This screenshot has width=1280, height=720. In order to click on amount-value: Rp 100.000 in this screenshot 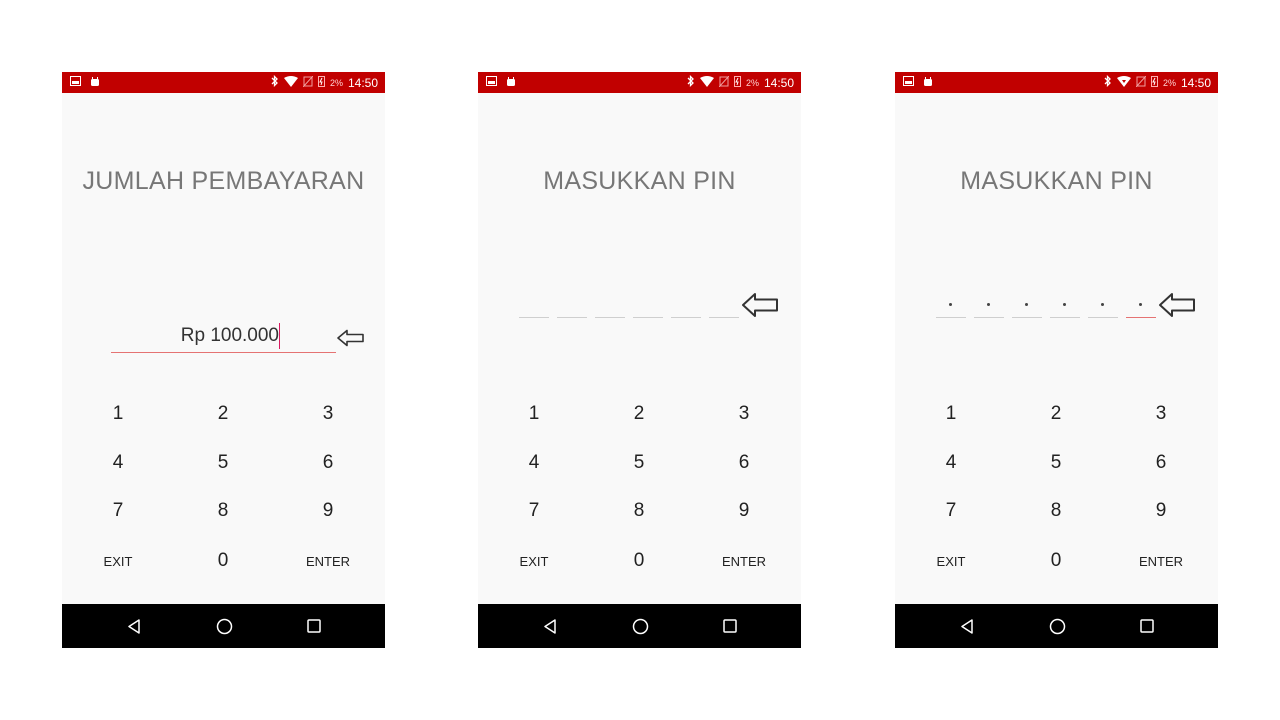, I will do `click(229, 335)`.